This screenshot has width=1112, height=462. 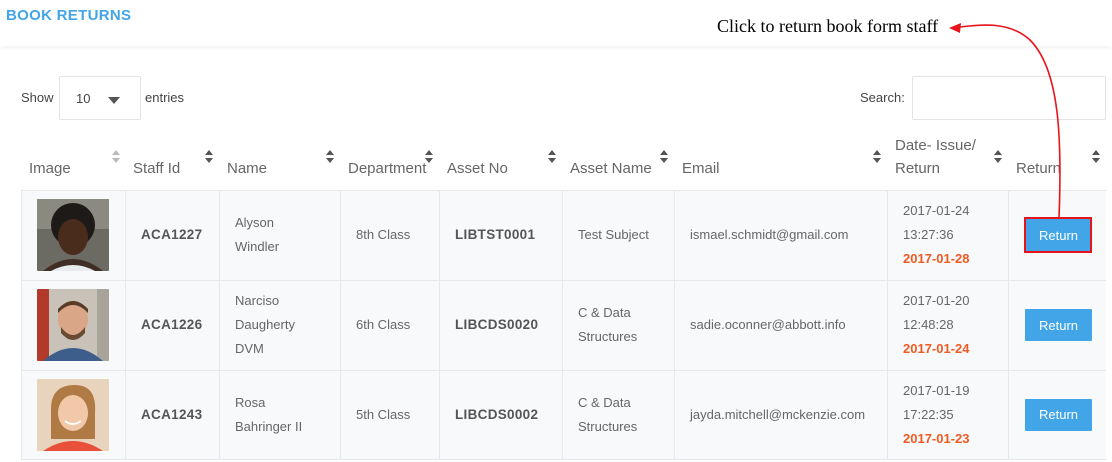 What do you see at coordinates (250, 402) in the screenshot?
I see `name-line: Rosa` at bounding box center [250, 402].